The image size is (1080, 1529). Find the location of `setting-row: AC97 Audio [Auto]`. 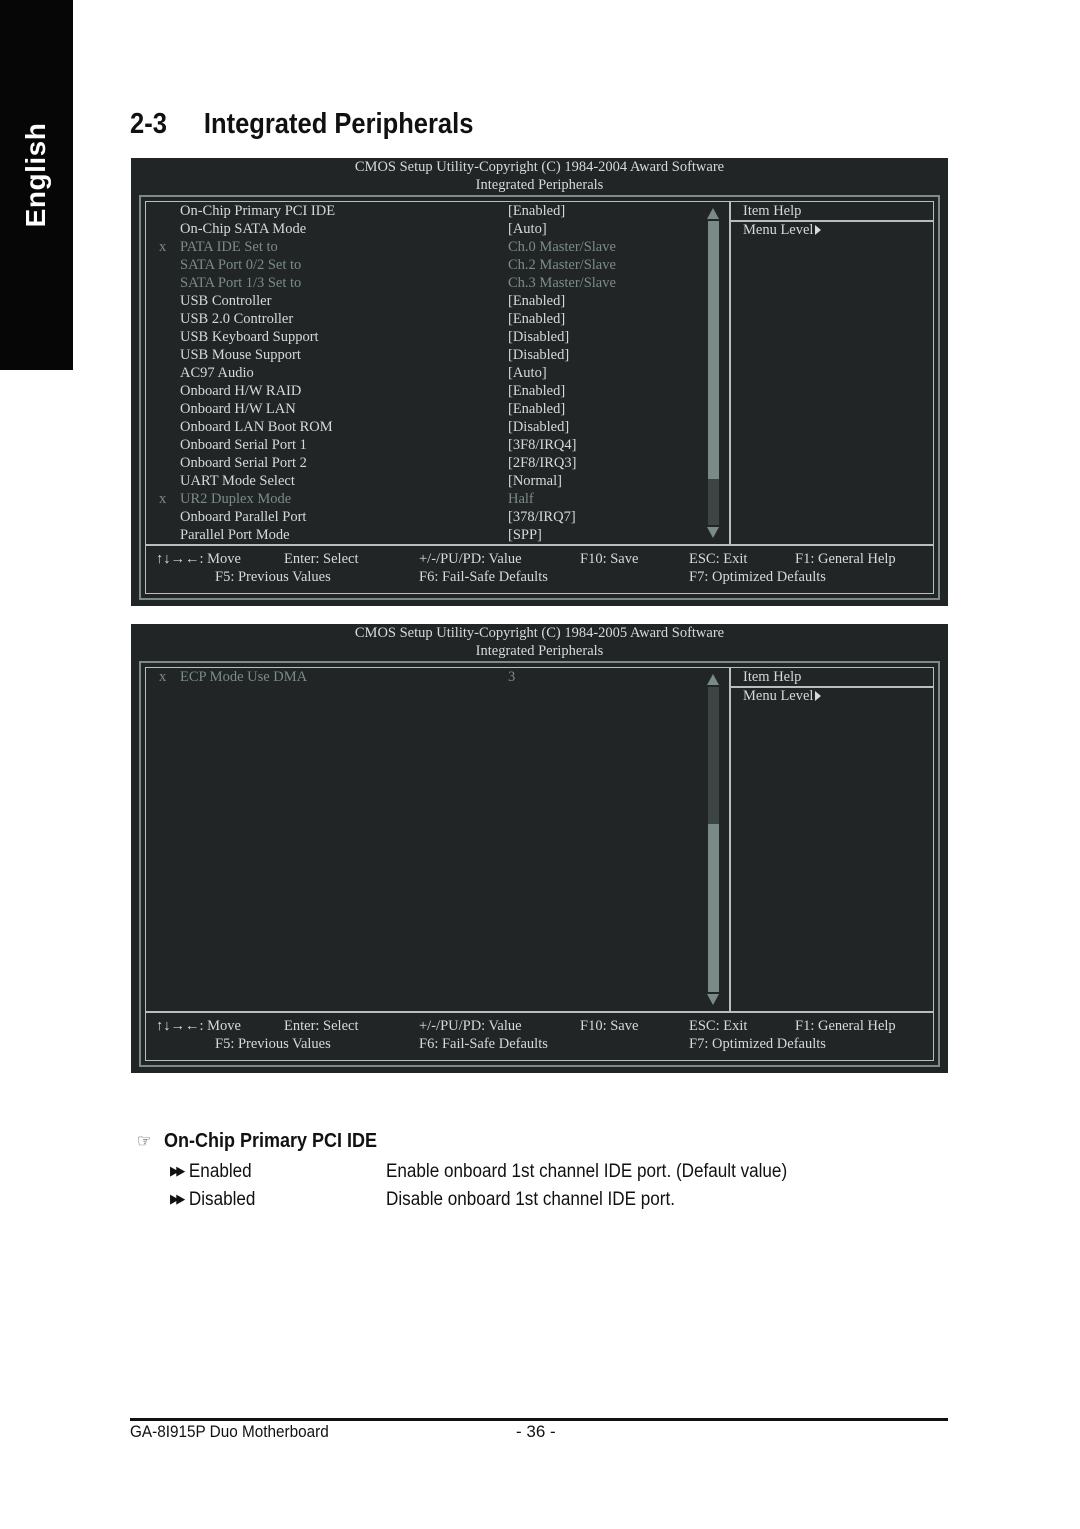

setting-row: AC97 Audio [Auto] is located at coordinates (426, 373).